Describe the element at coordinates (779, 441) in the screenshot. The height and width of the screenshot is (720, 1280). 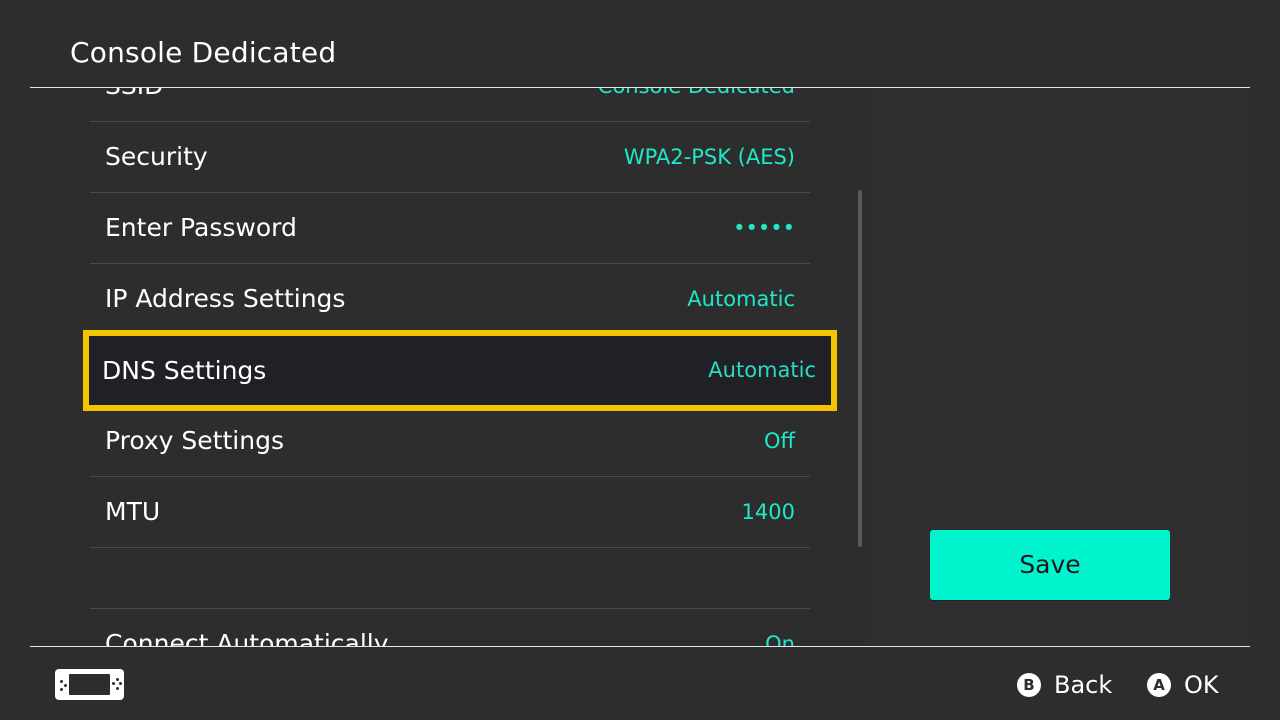
I see `setting-value: Off` at that location.